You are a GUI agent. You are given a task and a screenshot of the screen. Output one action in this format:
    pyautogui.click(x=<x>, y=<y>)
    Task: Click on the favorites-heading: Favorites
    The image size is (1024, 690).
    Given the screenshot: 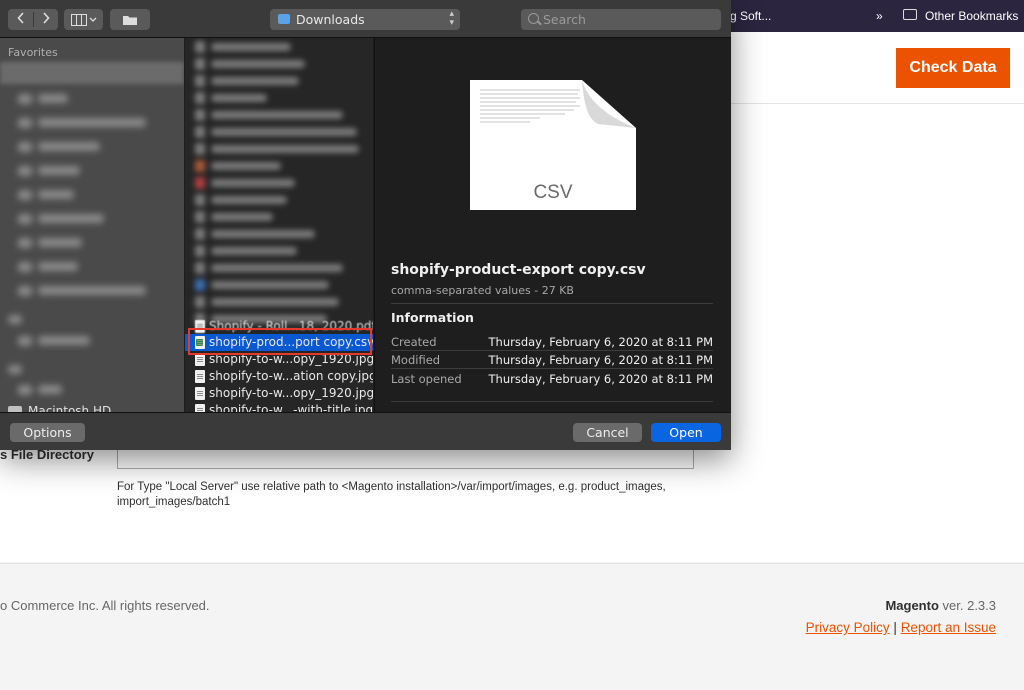 What is the action you would take?
    pyautogui.click(x=33, y=52)
    